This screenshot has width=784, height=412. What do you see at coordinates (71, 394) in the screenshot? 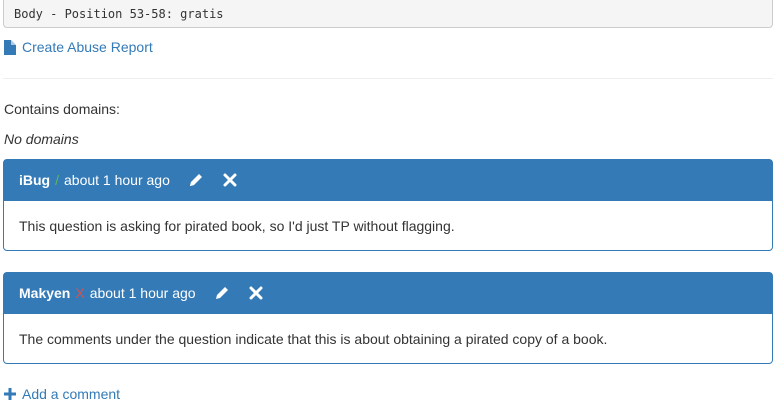
I see `add-comment-label: Add a comment` at bounding box center [71, 394].